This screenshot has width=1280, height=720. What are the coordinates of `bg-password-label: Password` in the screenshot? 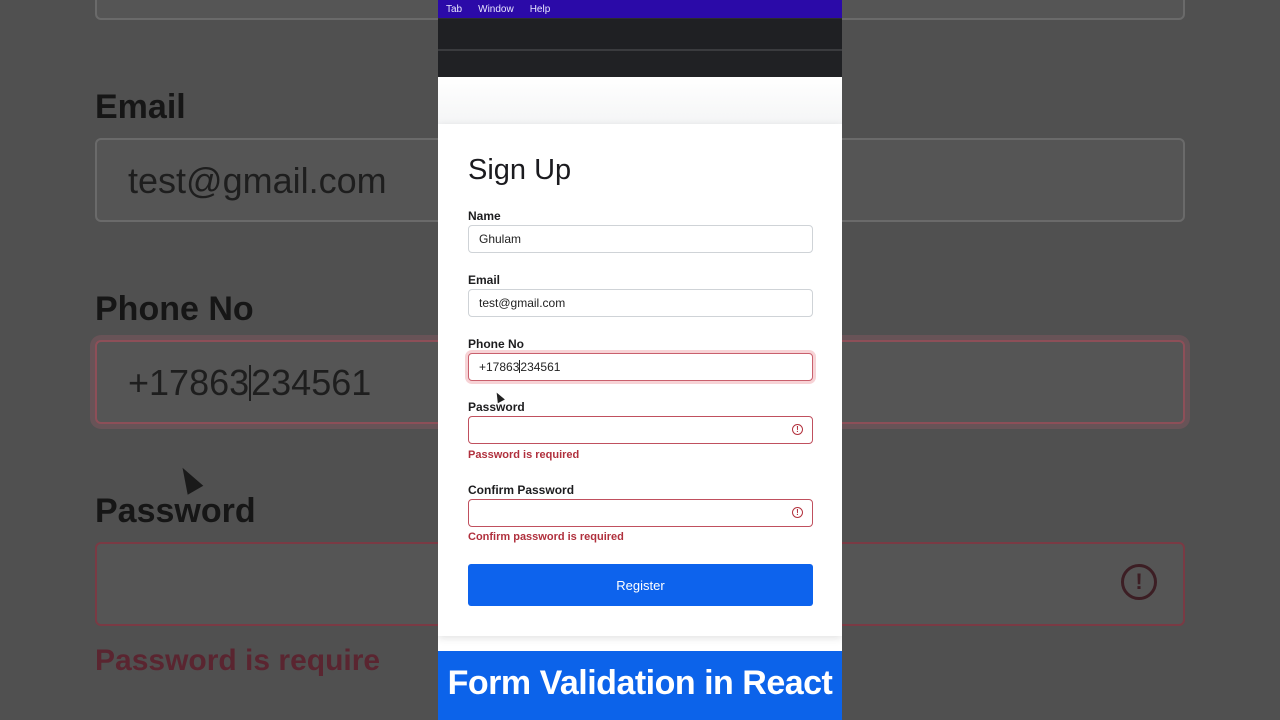 It's located at (175, 511).